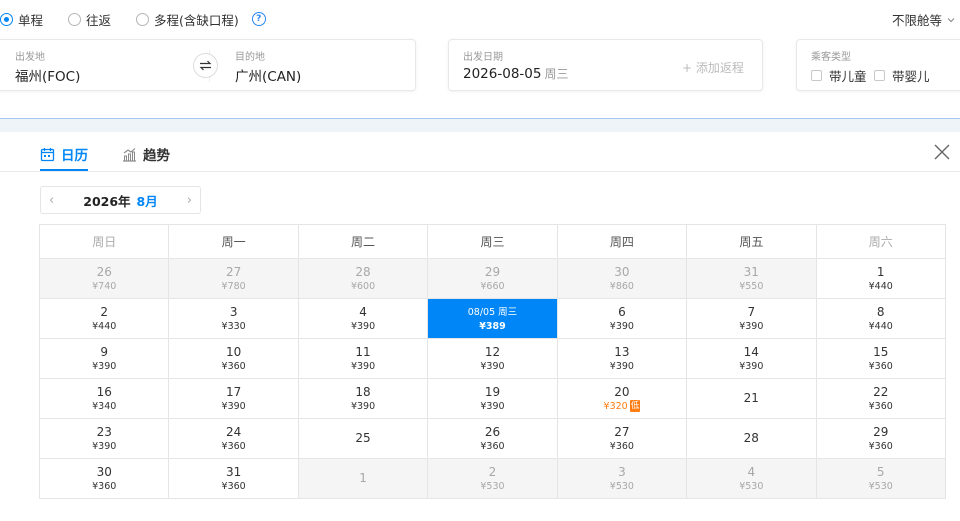 This screenshot has width=960, height=521. Describe the element at coordinates (622, 319) in the screenshot. I see `calendar-day: 6 ¥390` at that location.